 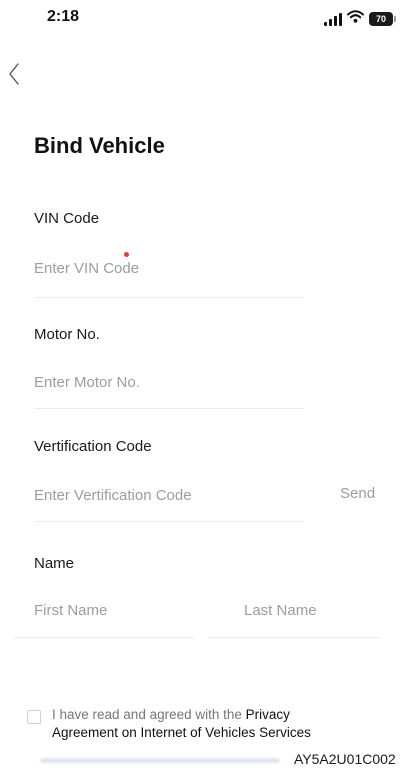 I want to click on battery-icon: 70, so click(x=382, y=19).